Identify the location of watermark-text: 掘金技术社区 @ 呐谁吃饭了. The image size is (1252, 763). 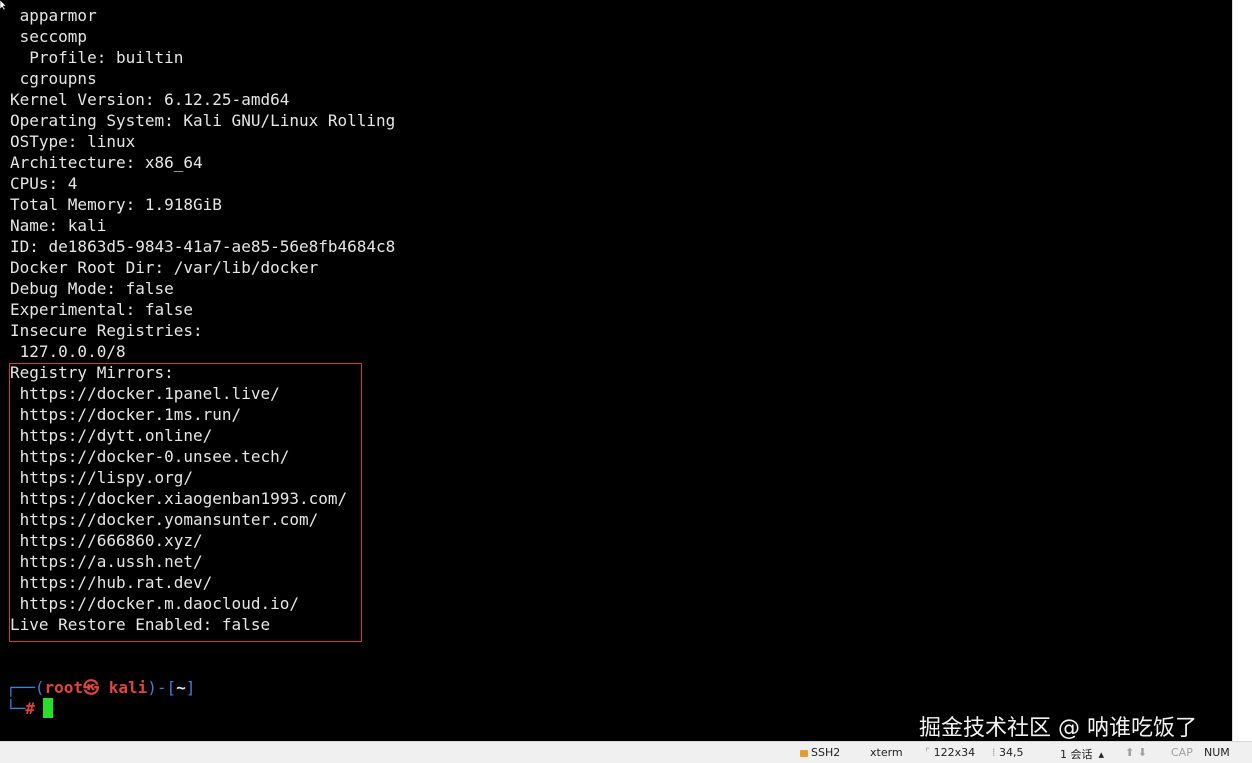
(1058, 728).